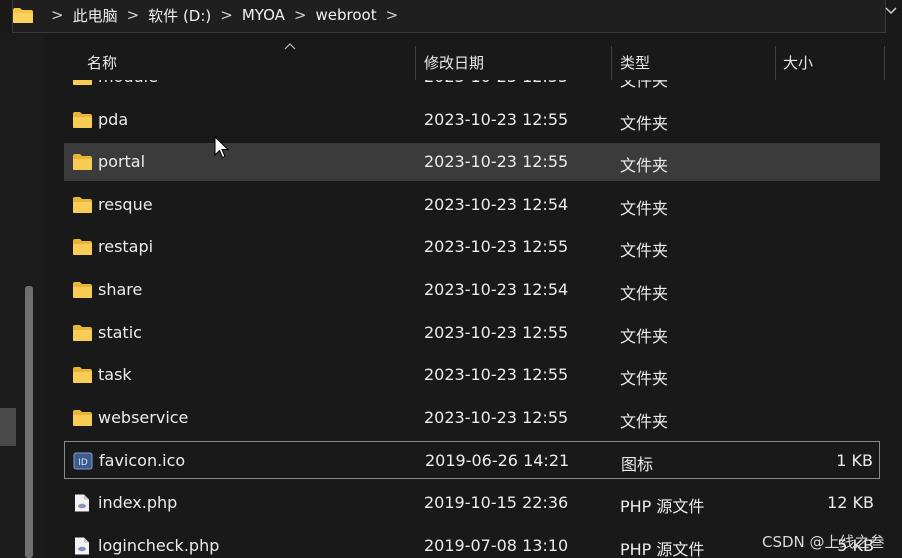 The image size is (902, 558). What do you see at coordinates (497, 461) in the screenshot?
I see `file-modified-date: 2019-06-26 14:21` at bounding box center [497, 461].